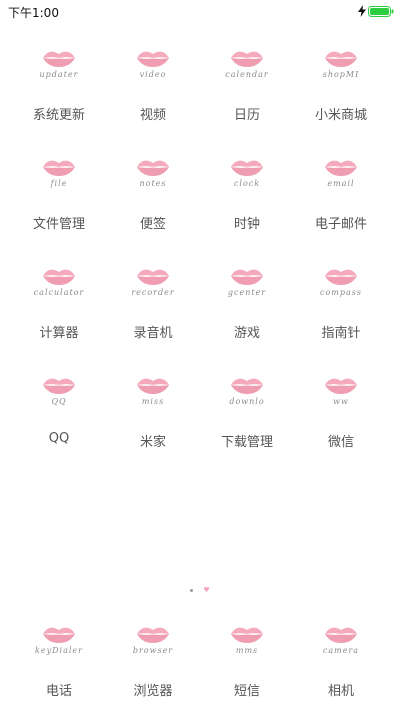 This screenshot has width=400, height=711. What do you see at coordinates (153, 429) in the screenshot?
I see `app-miss: miss 米家` at bounding box center [153, 429].